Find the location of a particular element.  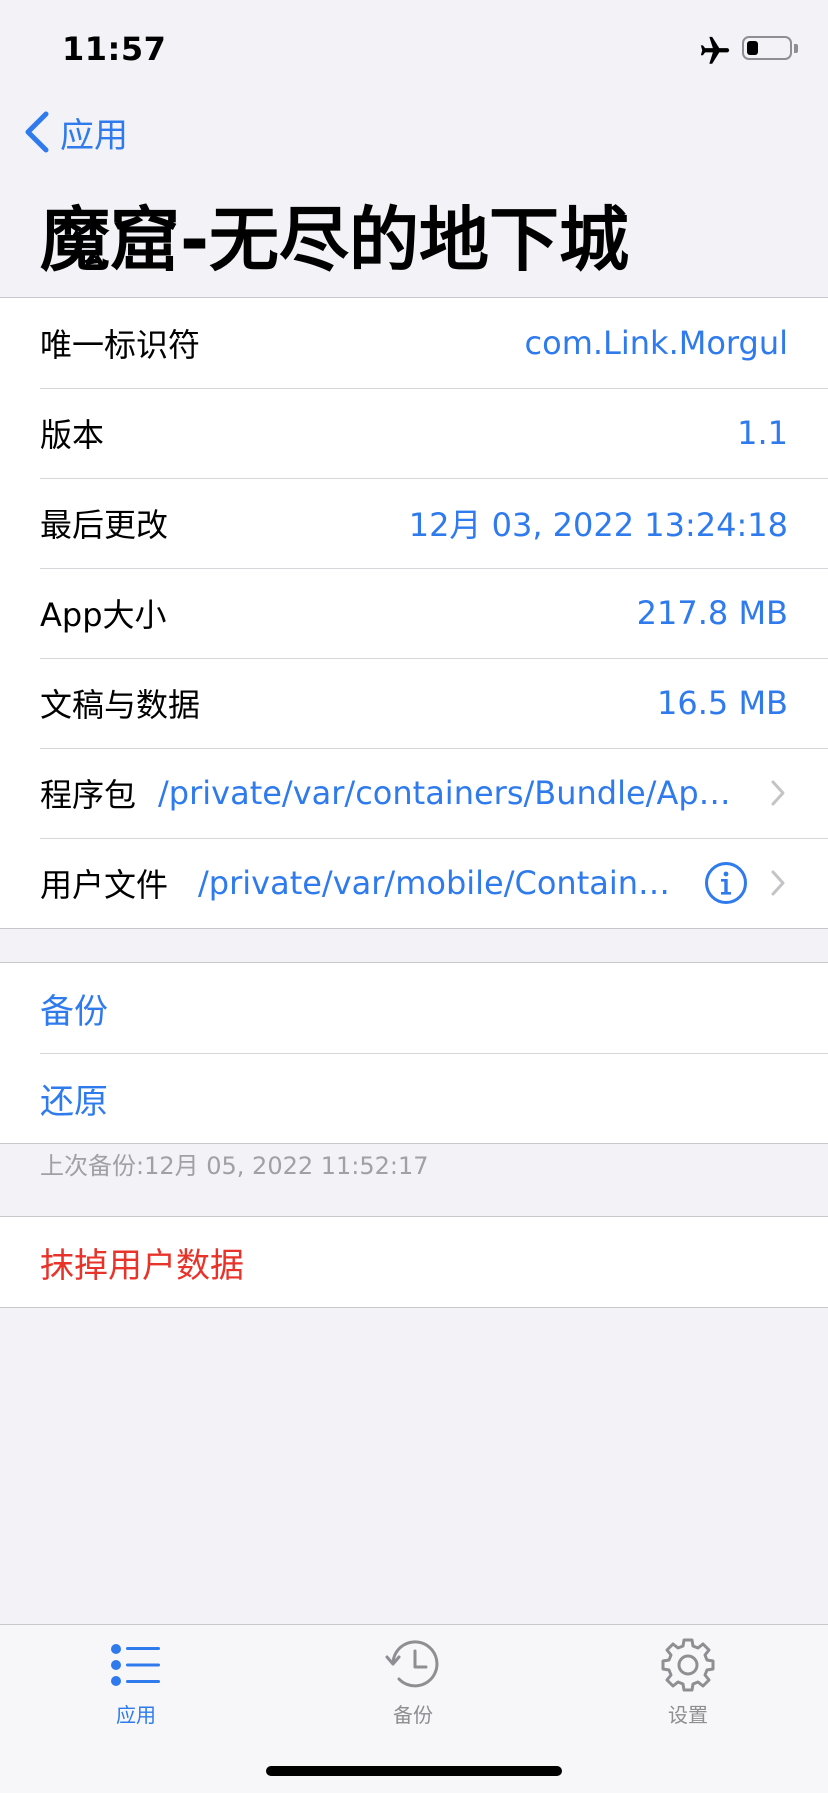

row-label: 程序包 is located at coordinates (88, 795).